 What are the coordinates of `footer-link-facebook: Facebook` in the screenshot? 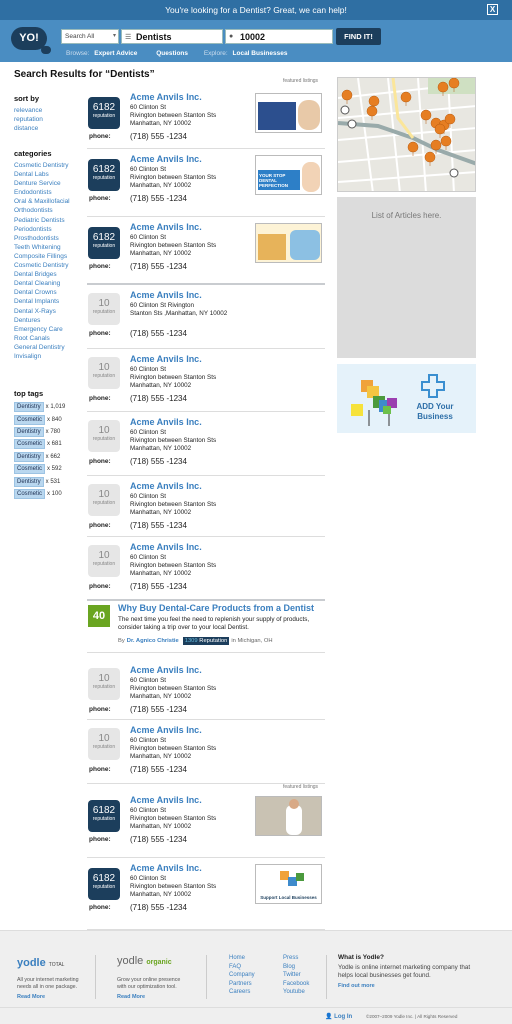 It's located at (296, 984).